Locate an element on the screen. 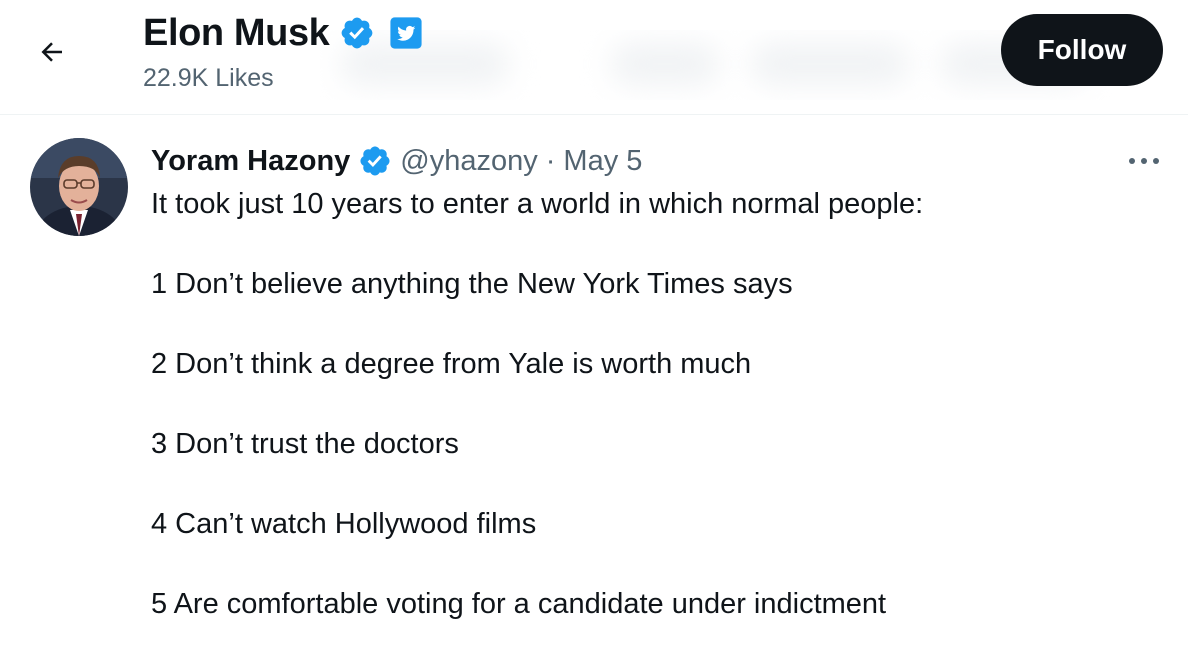 The width and height of the screenshot is (1188, 668). tweet-header: Yoram Hazony @yhazony · May 5 is located at coordinates (396, 161).